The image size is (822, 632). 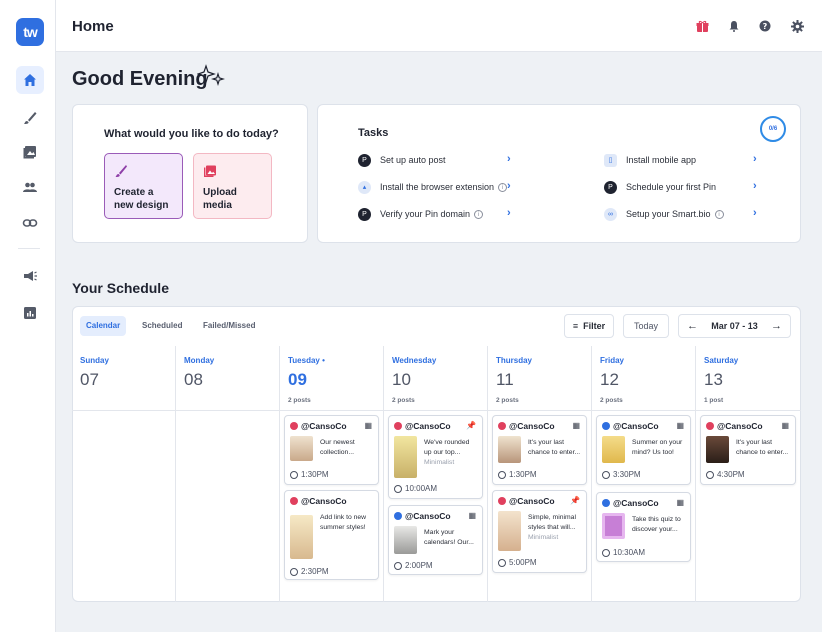 What do you see at coordinates (309, 571) in the screenshot?
I see `post-time: 2:30PM` at bounding box center [309, 571].